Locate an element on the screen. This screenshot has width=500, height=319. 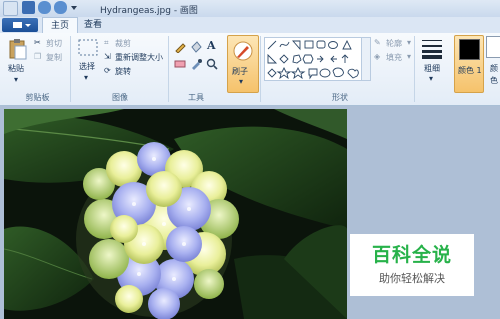
color2-label: 颜色 is located at coordinates (494, 74).